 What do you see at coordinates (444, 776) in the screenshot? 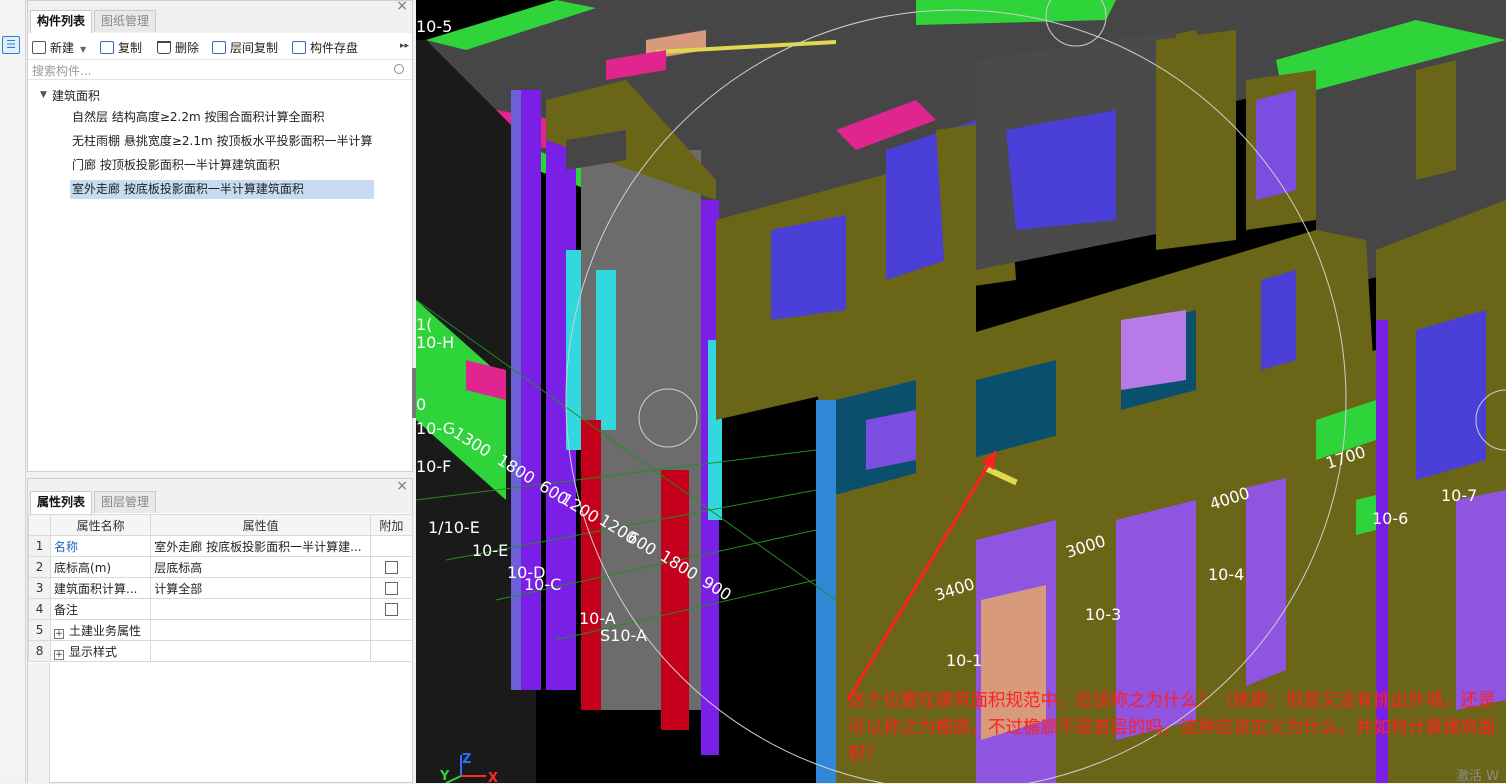
I see `gizmo-label: Y` at bounding box center [444, 776].